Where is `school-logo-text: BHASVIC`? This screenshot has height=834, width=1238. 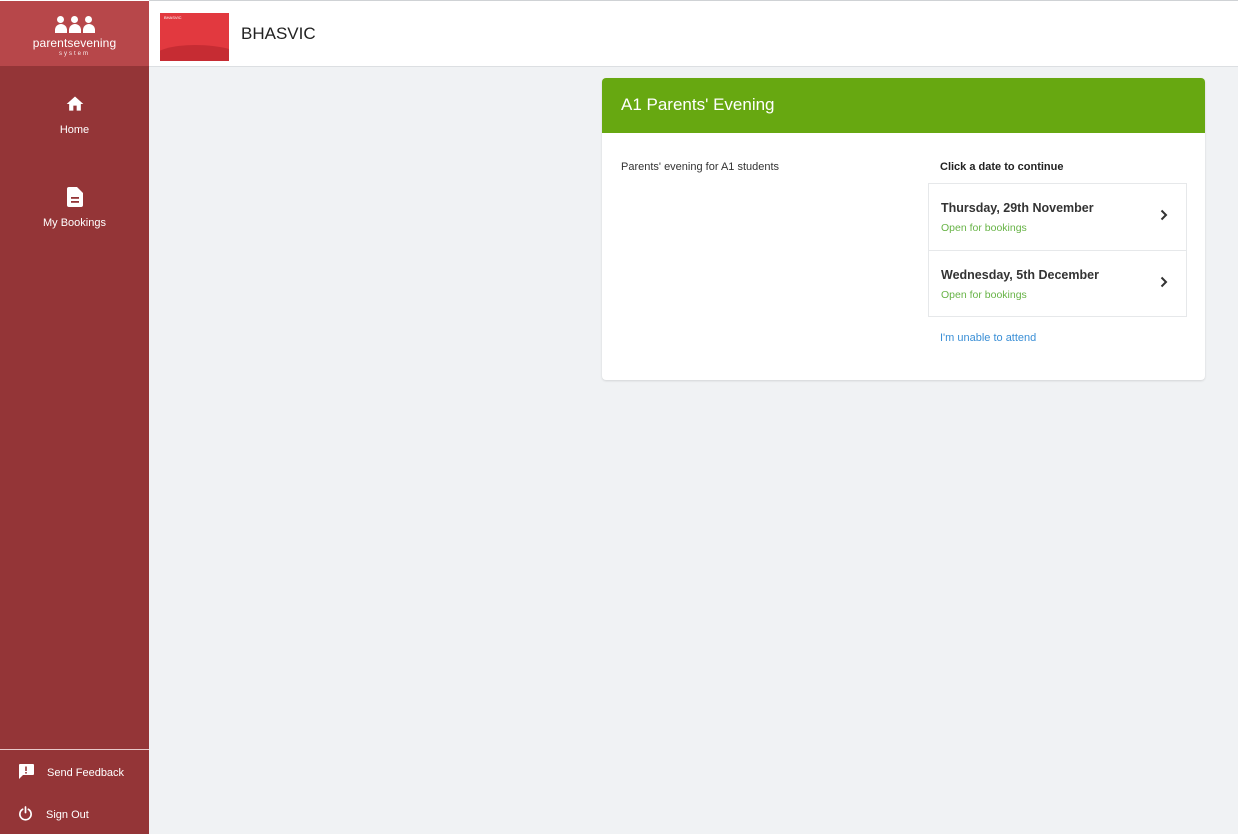 school-logo-text: BHASVIC is located at coordinates (173, 17).